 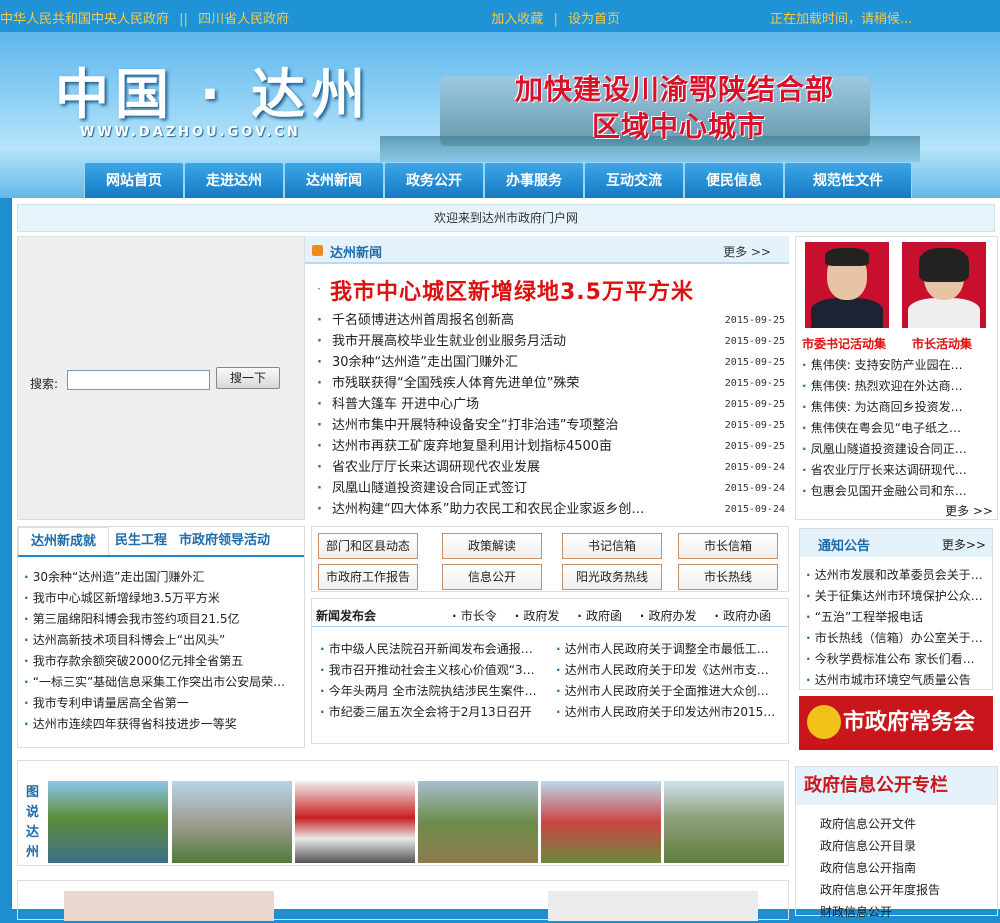 I want to click on tab-achievements: 达州新成就, so click(x=64, y=541).